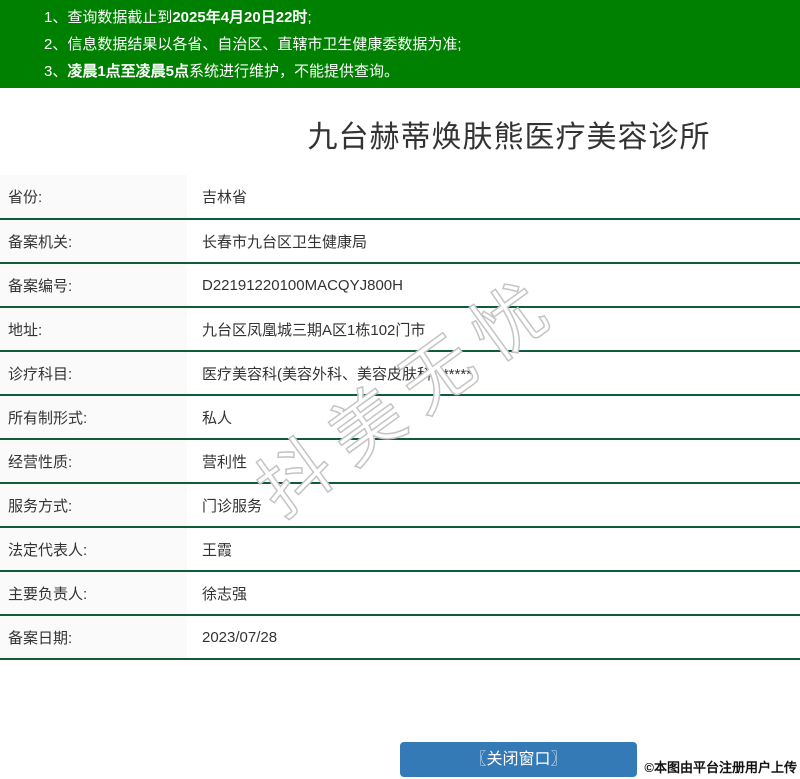 The height and width of the screenshot is (779, 800). I want to click on row-value: 2023/07/28, so click(493, 637).